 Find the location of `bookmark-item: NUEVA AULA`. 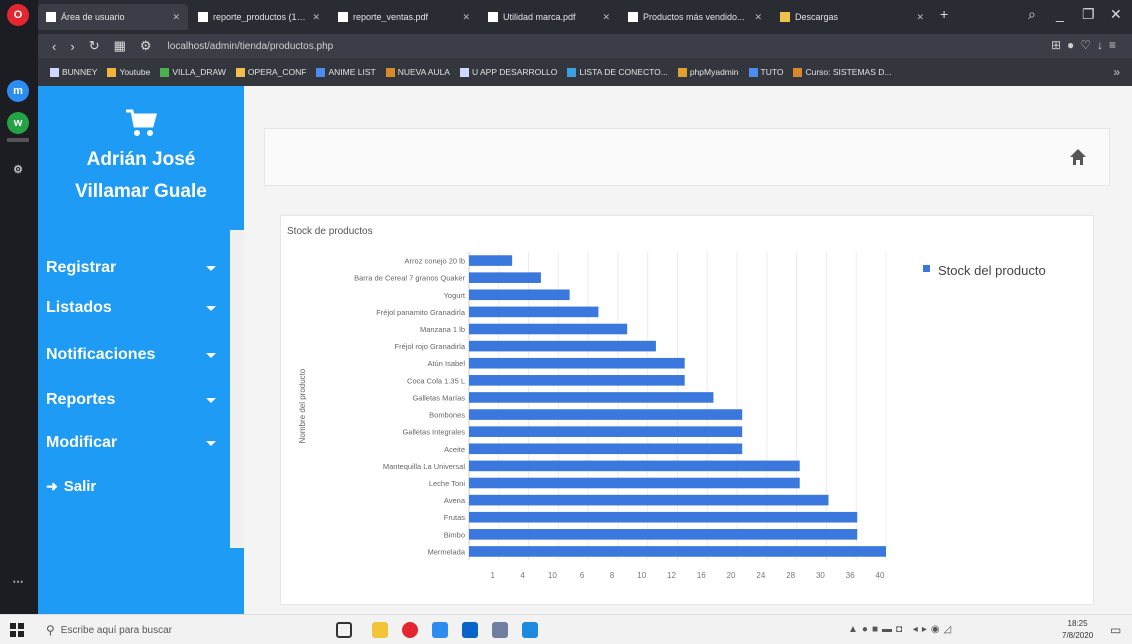

bookmark-item: NUEVA AULA is located at coordinates (417, 72).